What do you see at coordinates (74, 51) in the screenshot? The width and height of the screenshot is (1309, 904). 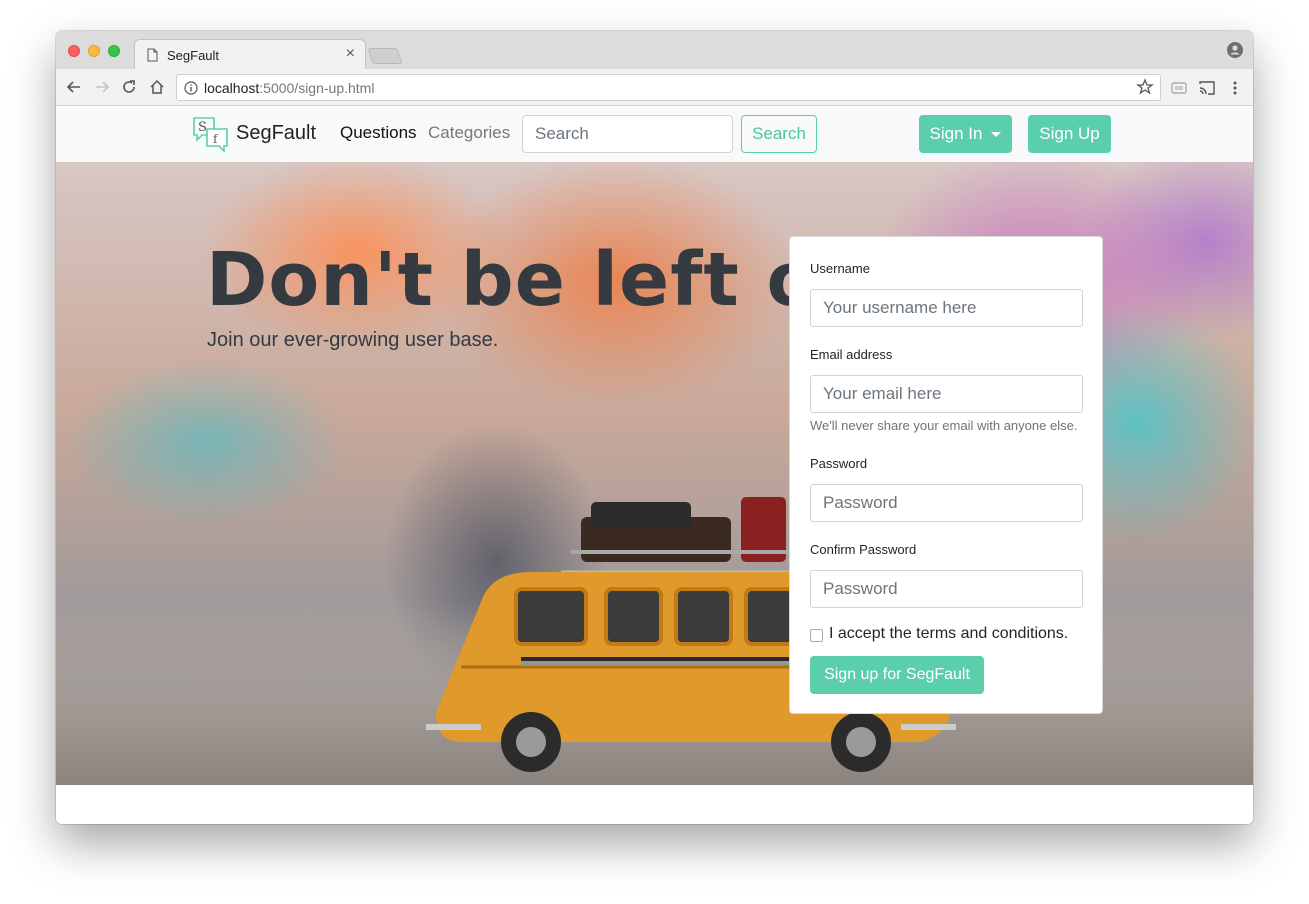 I see `close-window-button` at bounding box center [74, 51].